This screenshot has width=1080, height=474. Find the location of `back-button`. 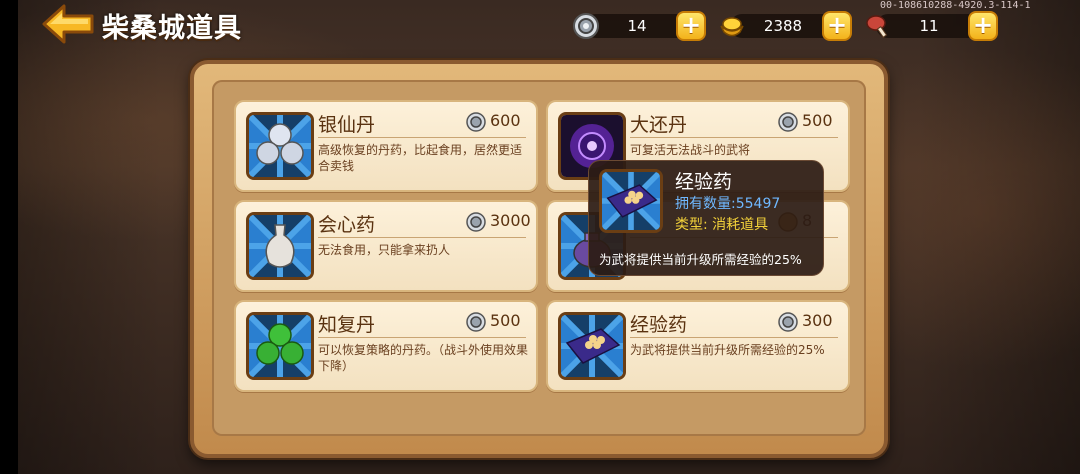

back-button is located at coordinates (68, 24).